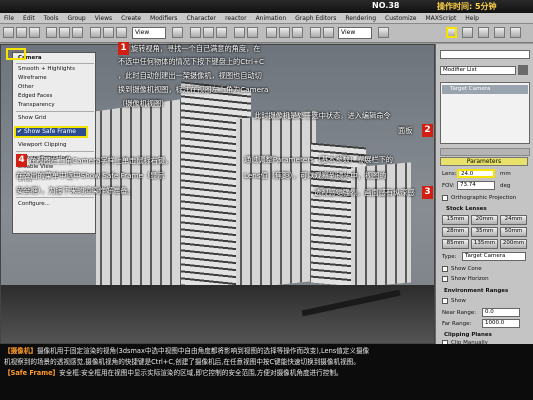 Image resolution: width=533 pixels, height=400 pixels. I want to click on far-range-spinner: 1000.0, so click(501, 323).